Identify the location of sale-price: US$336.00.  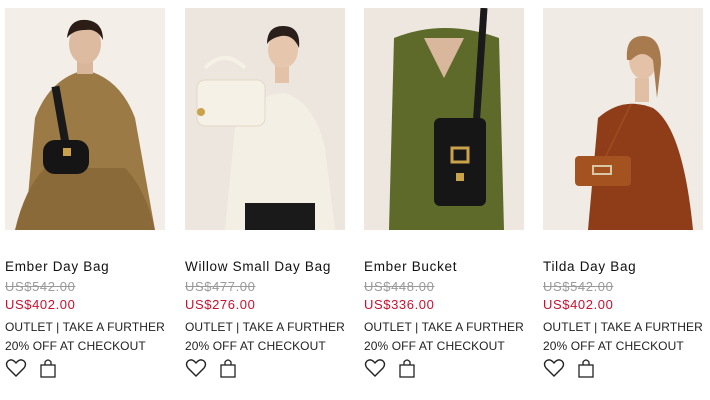
(399, 304).